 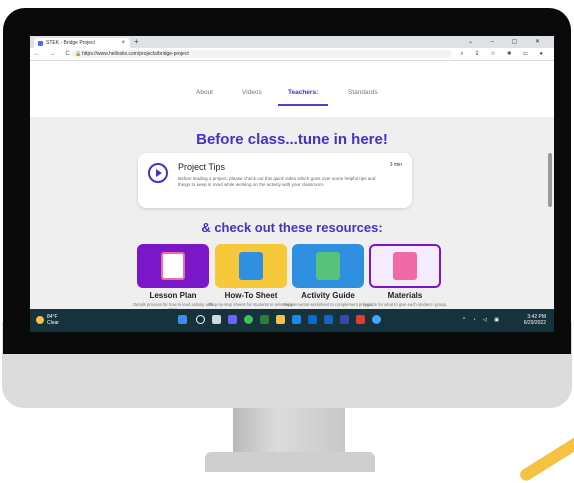 I want to click on lesson-plan-title: Lesson Plan, so click(x=173, y=295).